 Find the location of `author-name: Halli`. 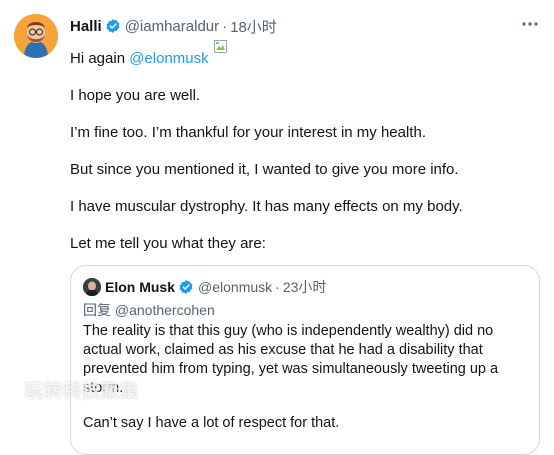

author-name: Halli is located at coordinates (86, 26).